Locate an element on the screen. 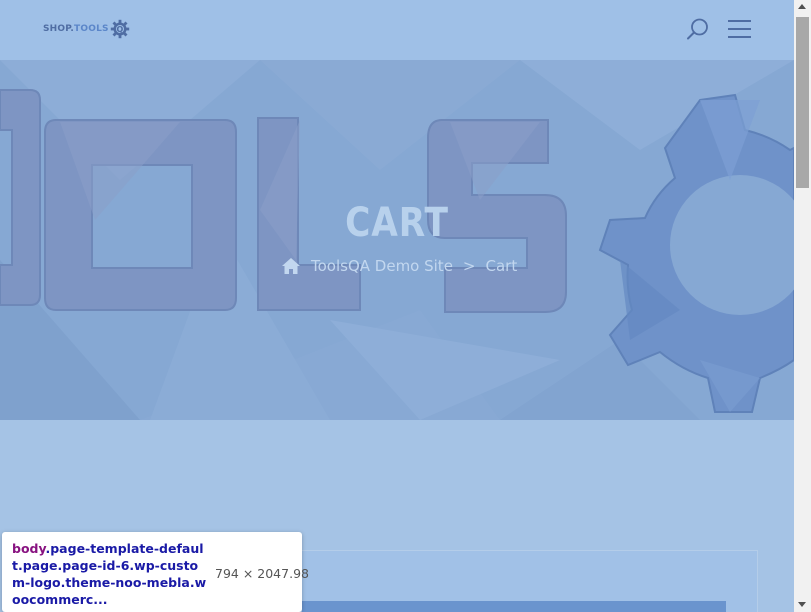 This screenshot has height=612, width=811. scroll-up-arrow-icon is located at coordinates (802, 6).